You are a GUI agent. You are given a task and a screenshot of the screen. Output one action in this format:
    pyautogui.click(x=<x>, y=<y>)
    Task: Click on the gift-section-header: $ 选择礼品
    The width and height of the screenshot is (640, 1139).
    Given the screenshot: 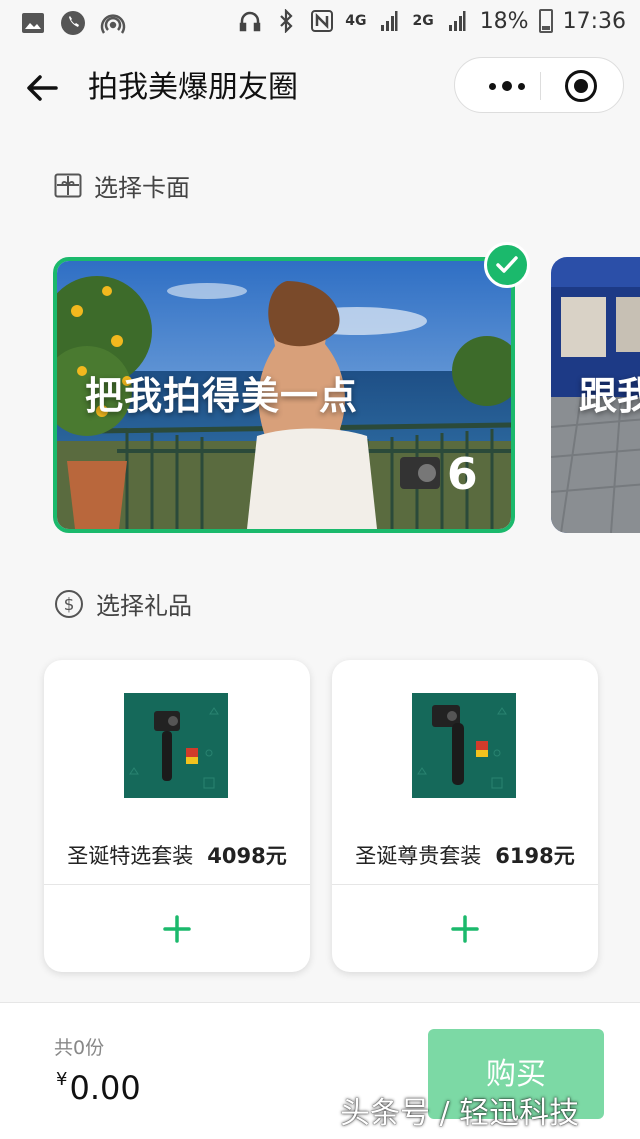 What is the action you would take?
    pyautogui.click(x=123, y=603)
    